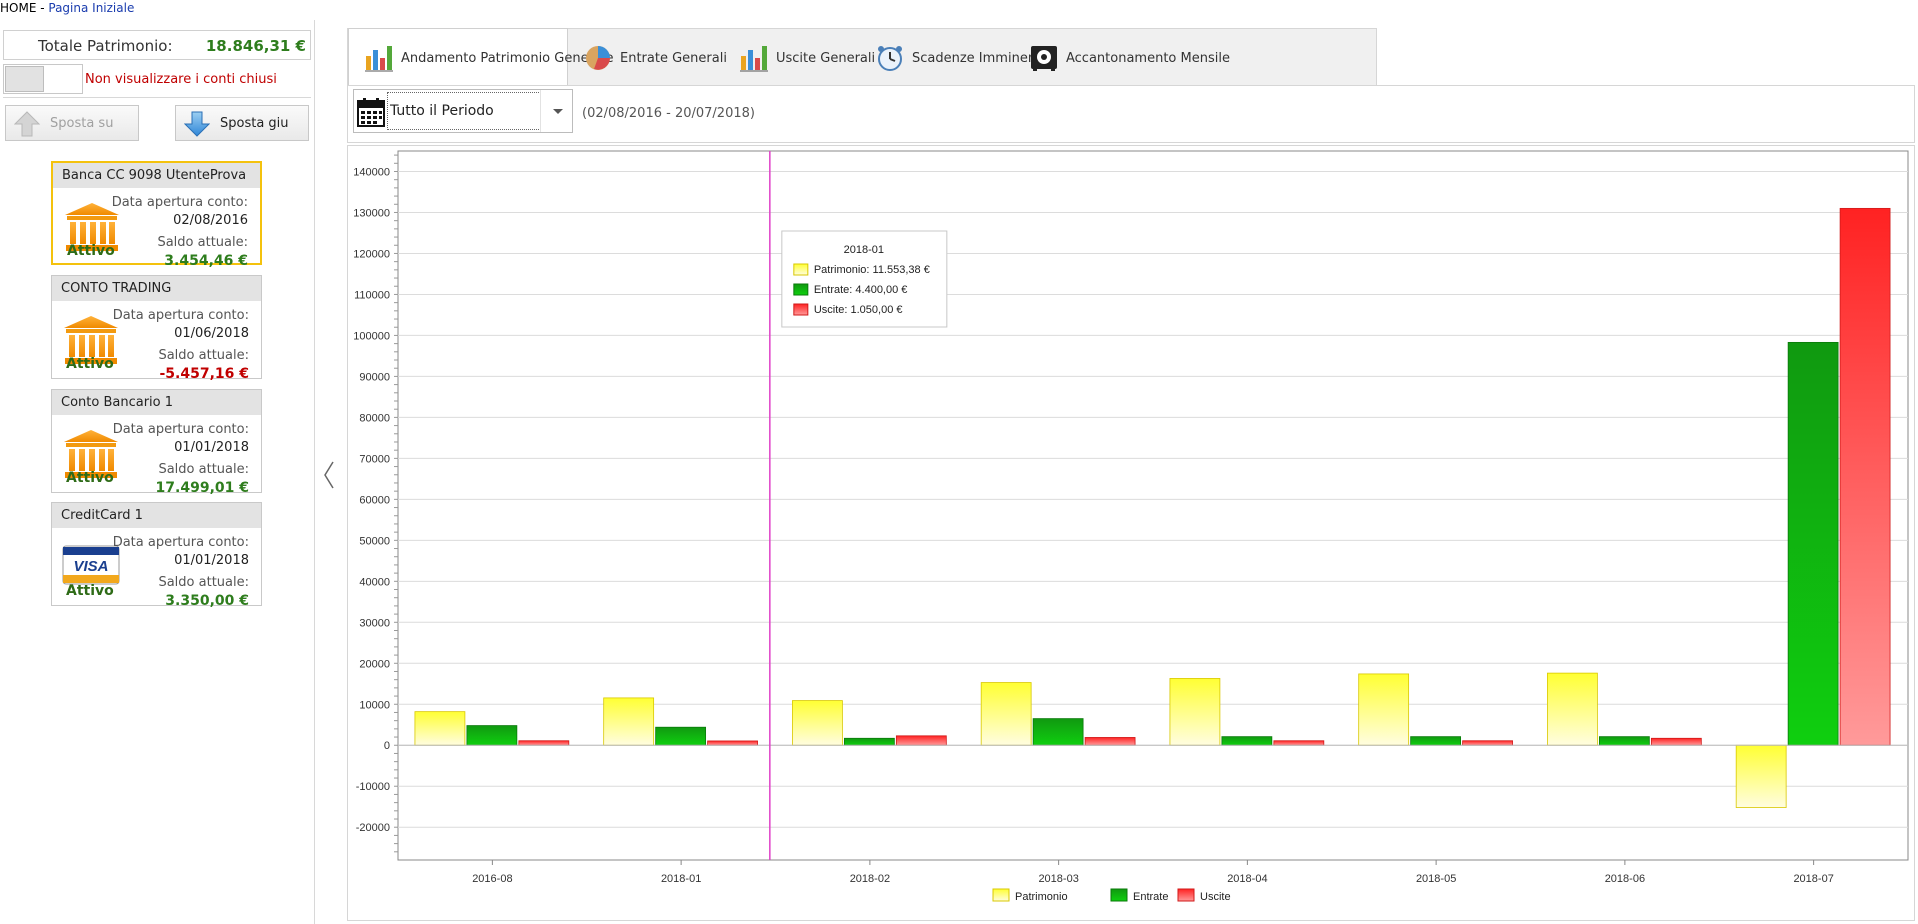 The image size is (1918, 924). I want to click on alarm-clock-icon, so click(890, 58).